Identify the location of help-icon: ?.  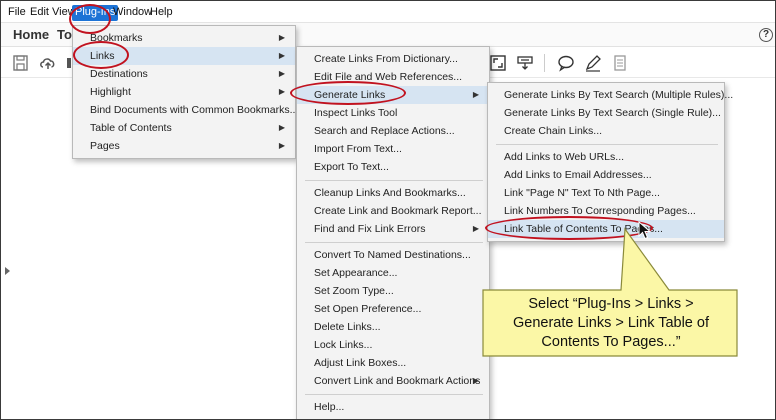
(766, 35).